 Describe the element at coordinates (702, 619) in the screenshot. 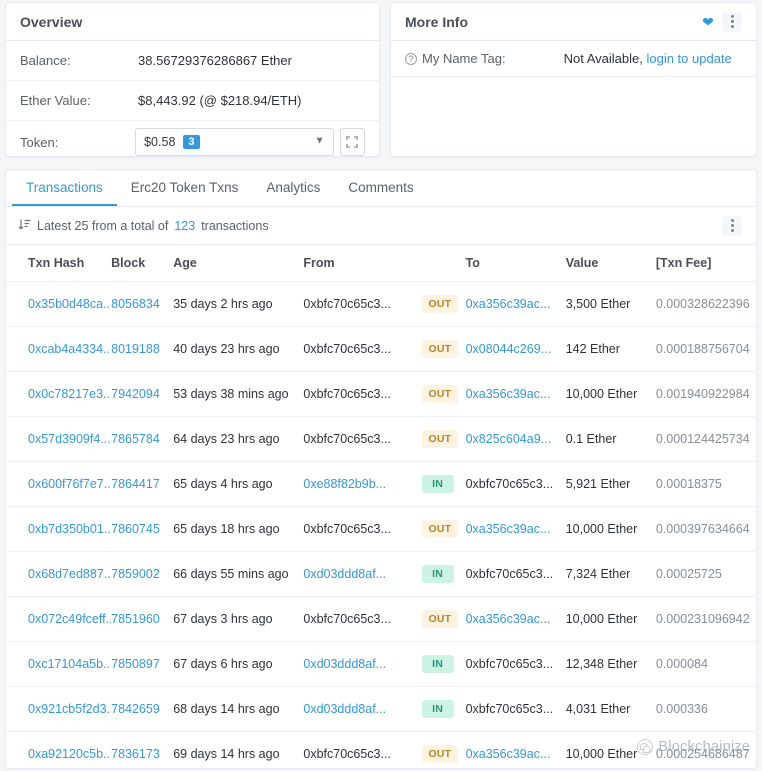

I see `txn-fee: 0.000231096942` at that location.